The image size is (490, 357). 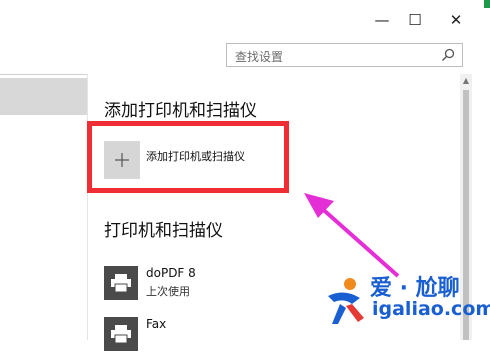 I want to click on minimize-icon: —, so click(x=382, y=20).